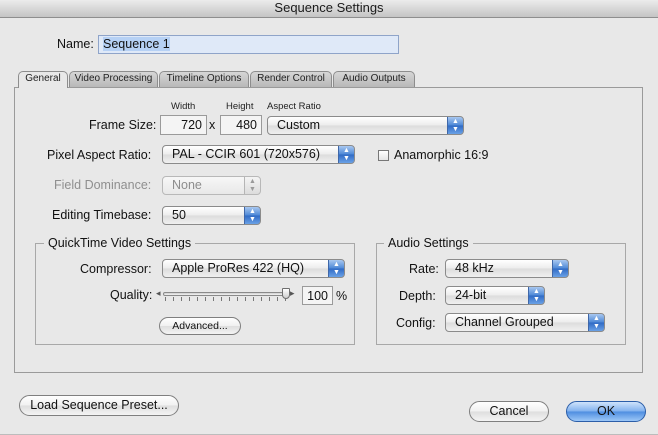 The width and height of the screenshot is (658, 435). Describe the element at coordinates (212, 125) in the screenshot. I see `times-sign: x` at that location.